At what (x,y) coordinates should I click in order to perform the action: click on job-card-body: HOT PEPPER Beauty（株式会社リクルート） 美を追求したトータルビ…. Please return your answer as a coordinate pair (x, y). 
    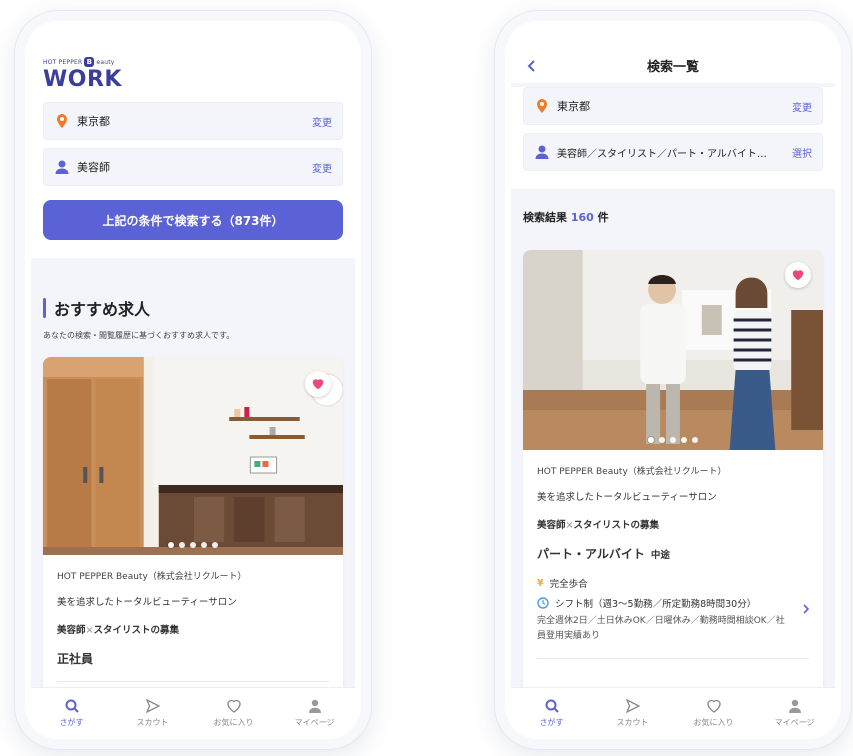
    Looking at the image, I should click on (193, 625).